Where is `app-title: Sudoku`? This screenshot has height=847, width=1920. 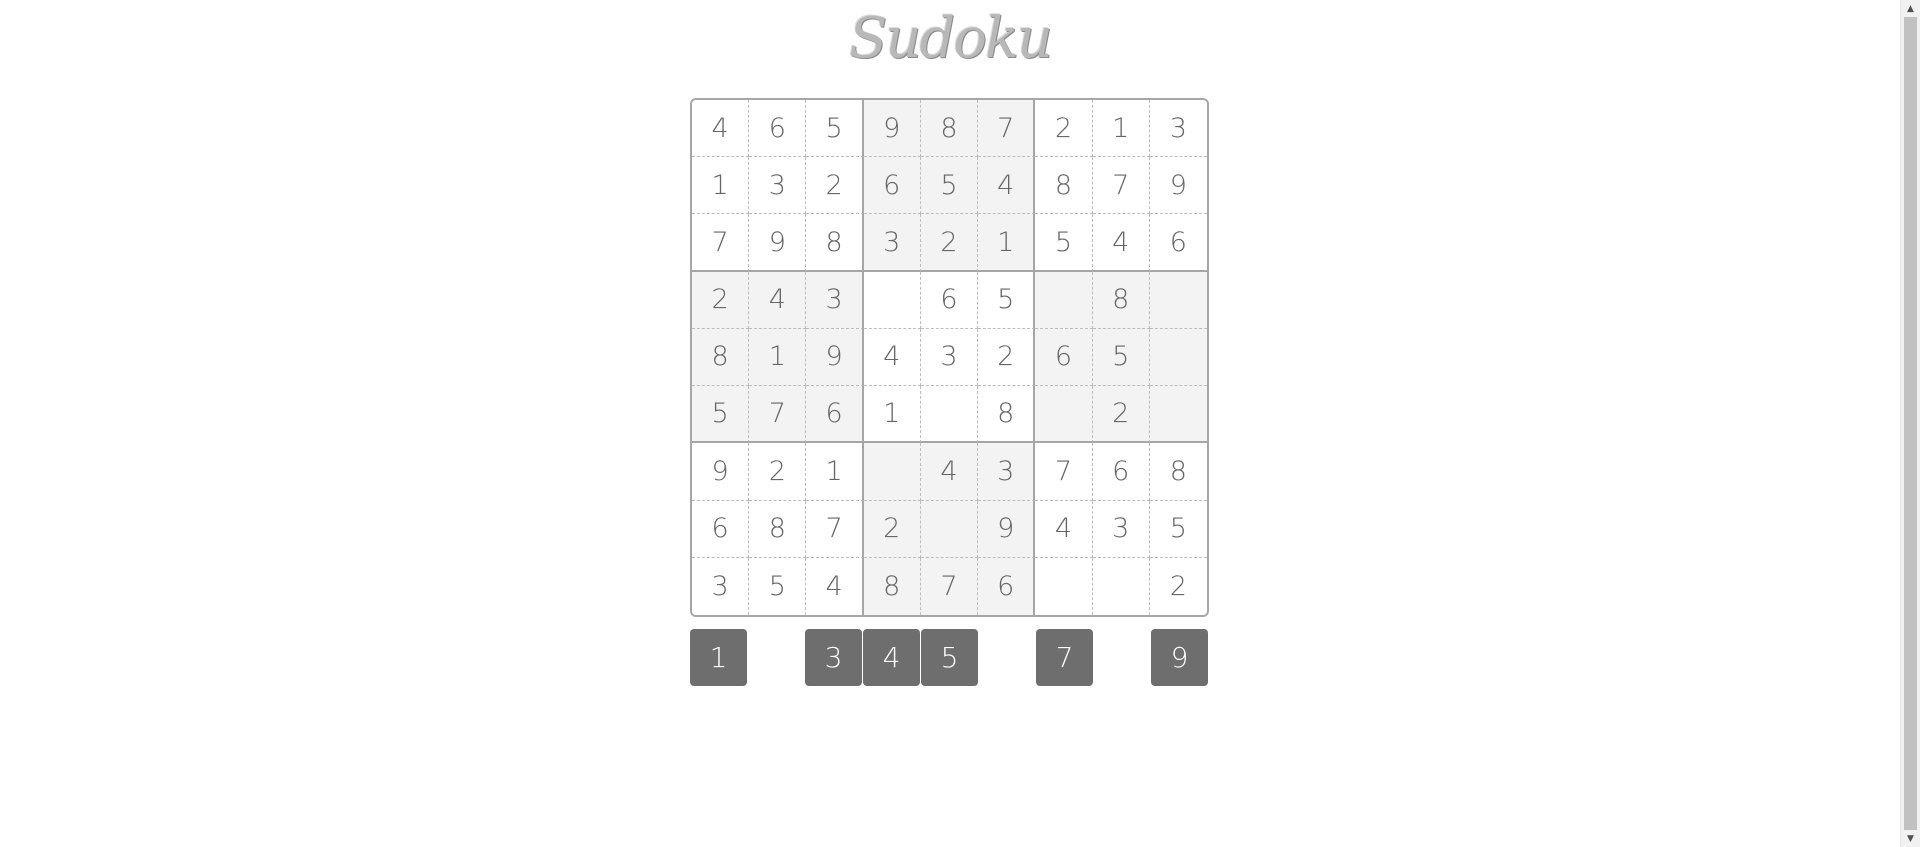 app-title: Sudoku is located at coordinates (951, 38).